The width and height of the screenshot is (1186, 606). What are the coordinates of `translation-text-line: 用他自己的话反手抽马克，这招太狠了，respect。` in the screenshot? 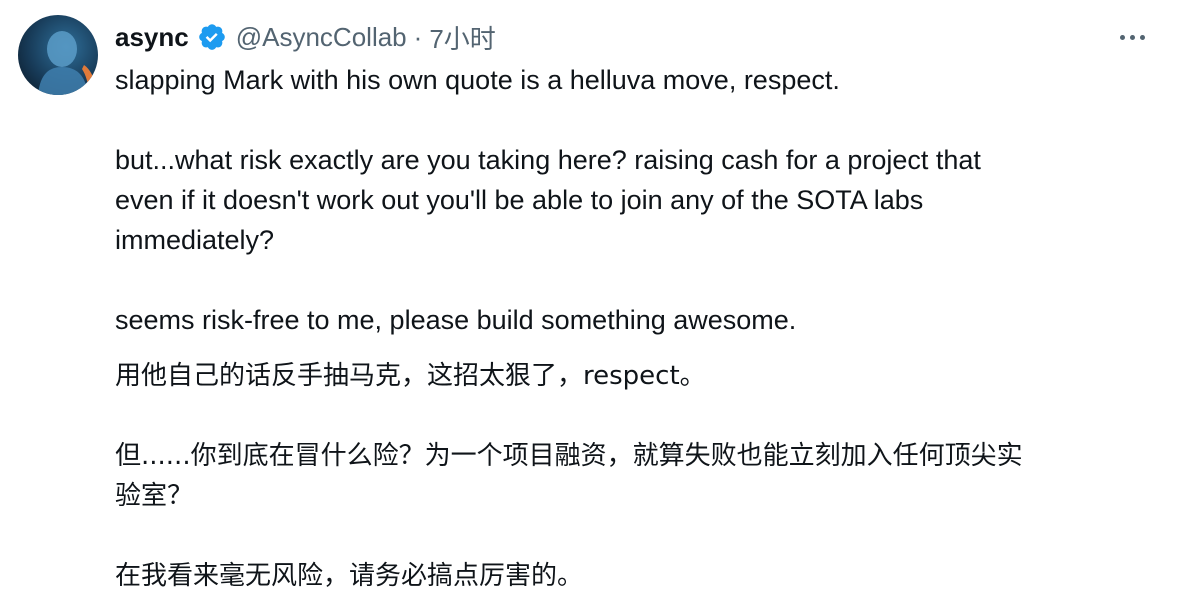 It's located at (410, 376).